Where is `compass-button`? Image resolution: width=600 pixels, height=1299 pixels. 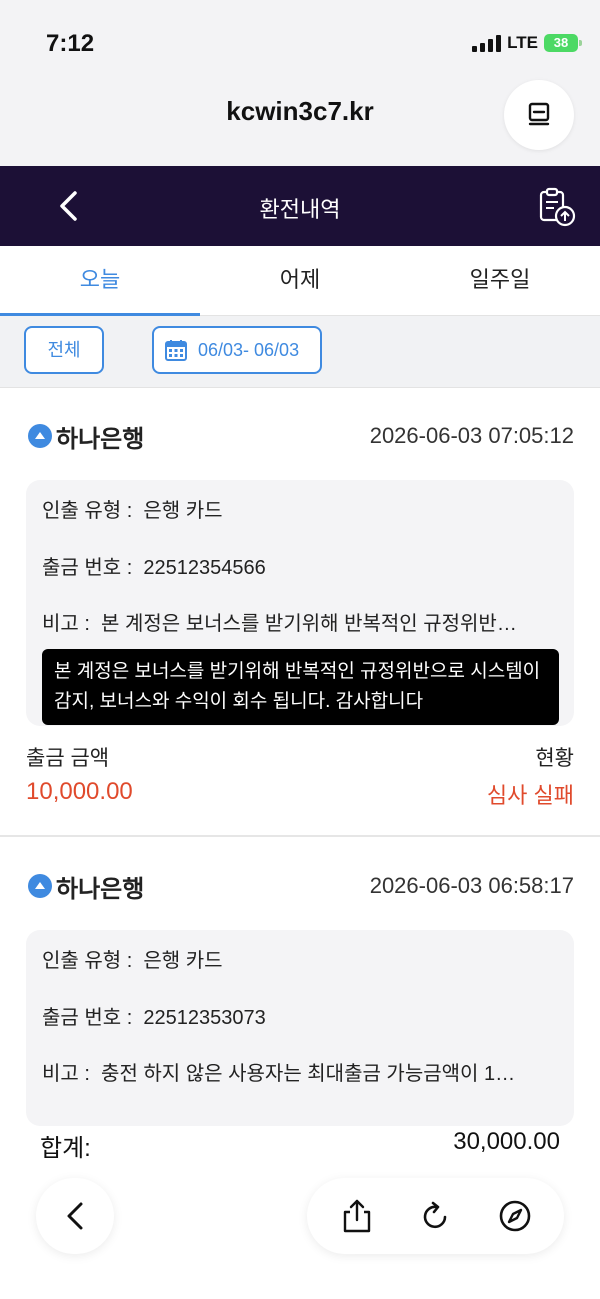 compass-button is located at coordinates (515, 1216).